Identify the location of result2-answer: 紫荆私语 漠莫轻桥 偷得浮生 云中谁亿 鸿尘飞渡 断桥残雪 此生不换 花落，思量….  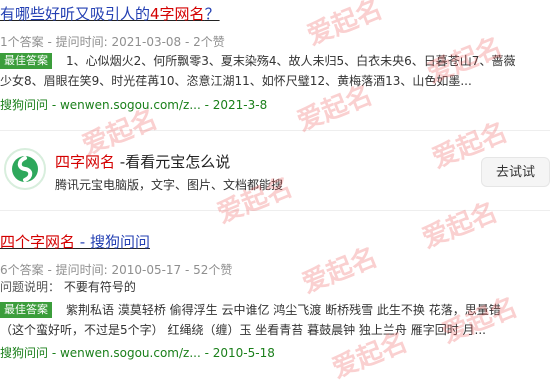
(275, 320).